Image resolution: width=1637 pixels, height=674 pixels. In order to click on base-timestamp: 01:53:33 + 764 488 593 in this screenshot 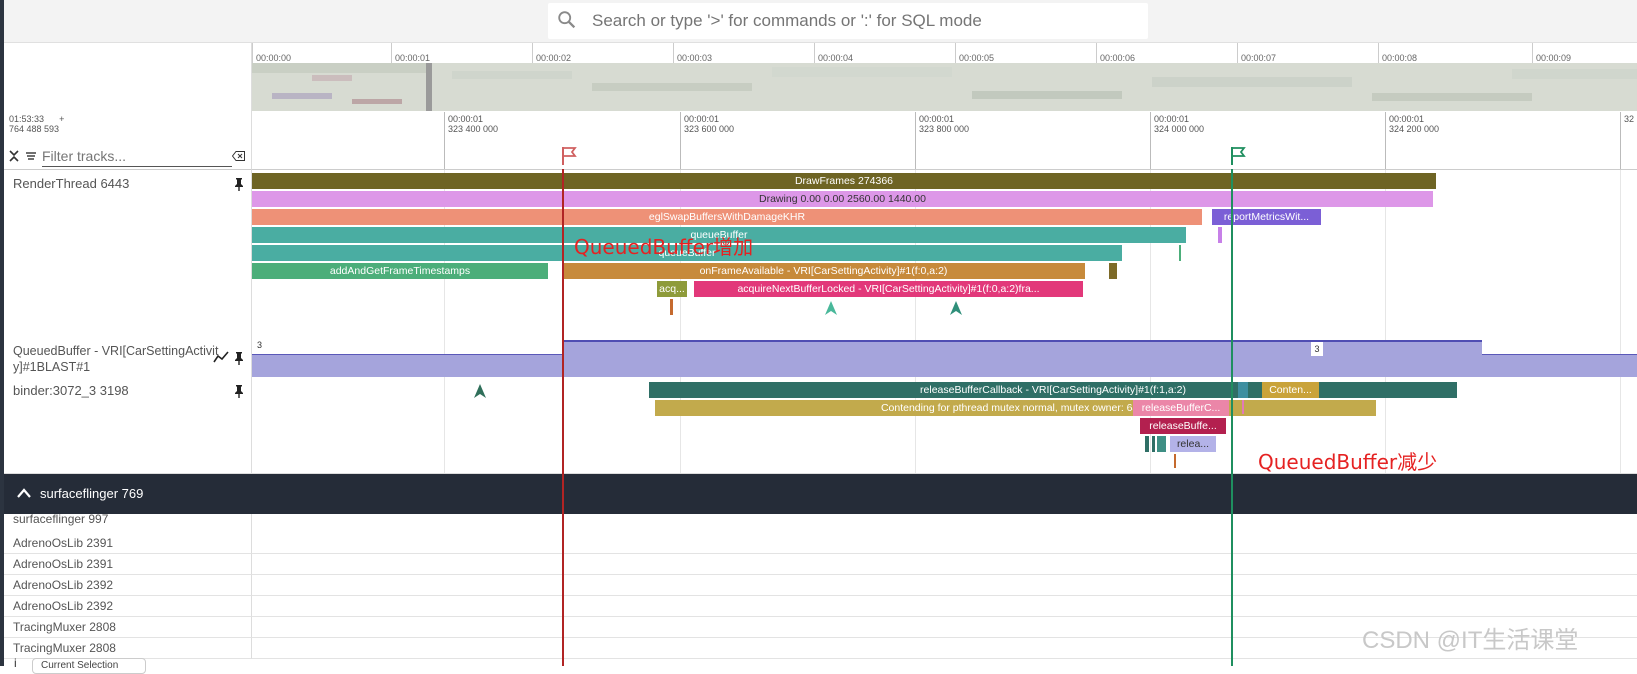, I will do `click(36, 124)`.